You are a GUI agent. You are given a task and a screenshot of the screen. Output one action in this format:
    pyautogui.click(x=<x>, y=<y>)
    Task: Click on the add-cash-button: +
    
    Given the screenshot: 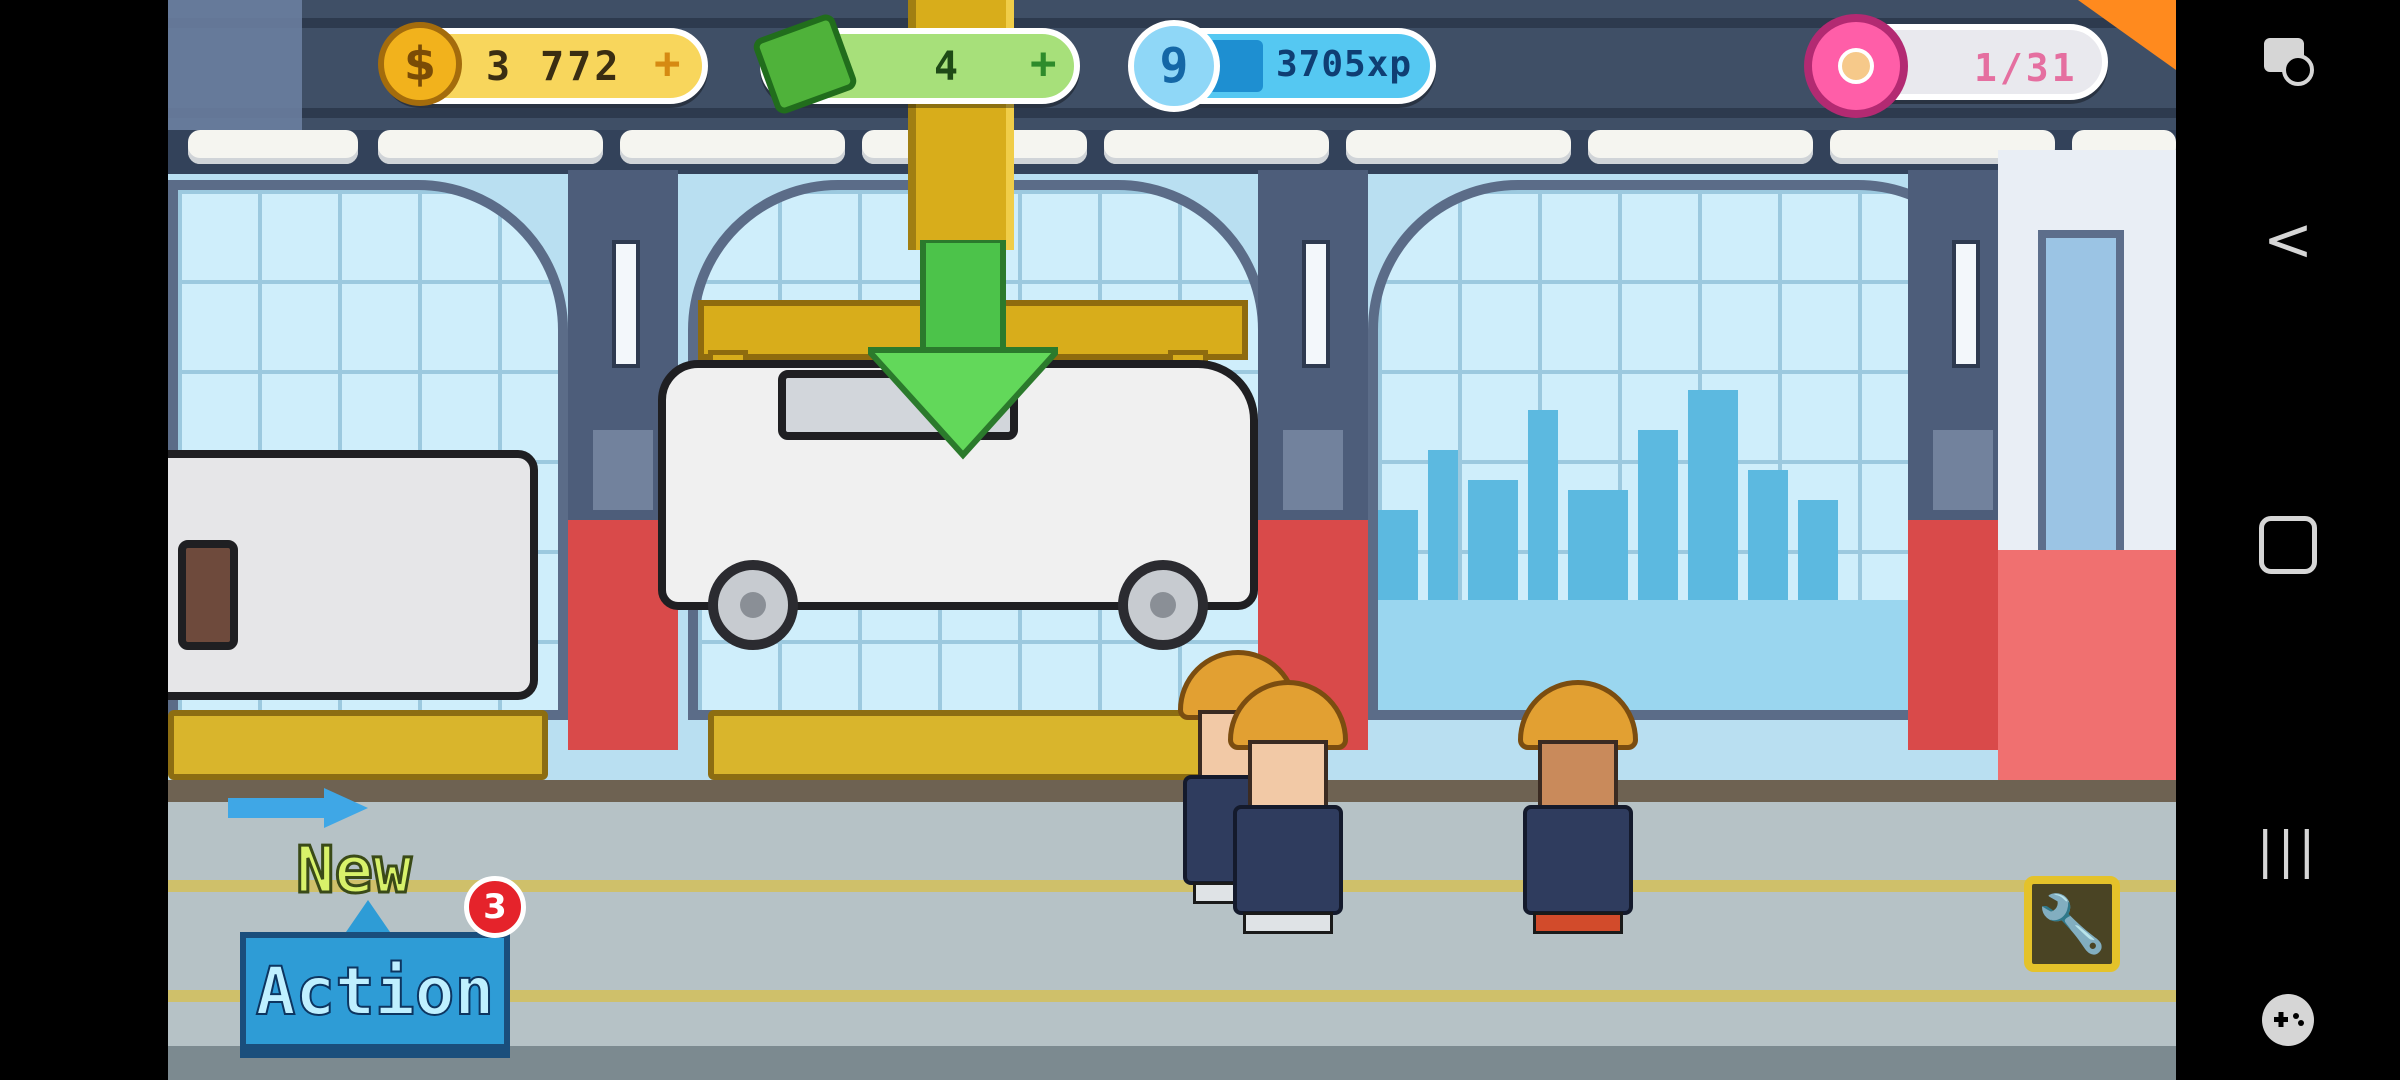 What is the action you would take?
    pyautogui.click(x=1043, y=63)
    